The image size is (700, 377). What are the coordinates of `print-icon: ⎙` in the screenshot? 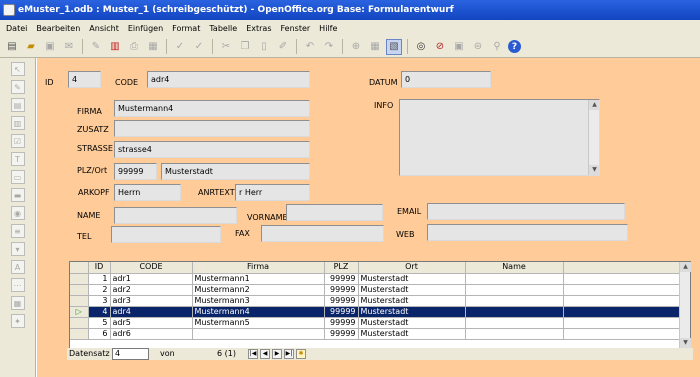 It's located at (134, 47).